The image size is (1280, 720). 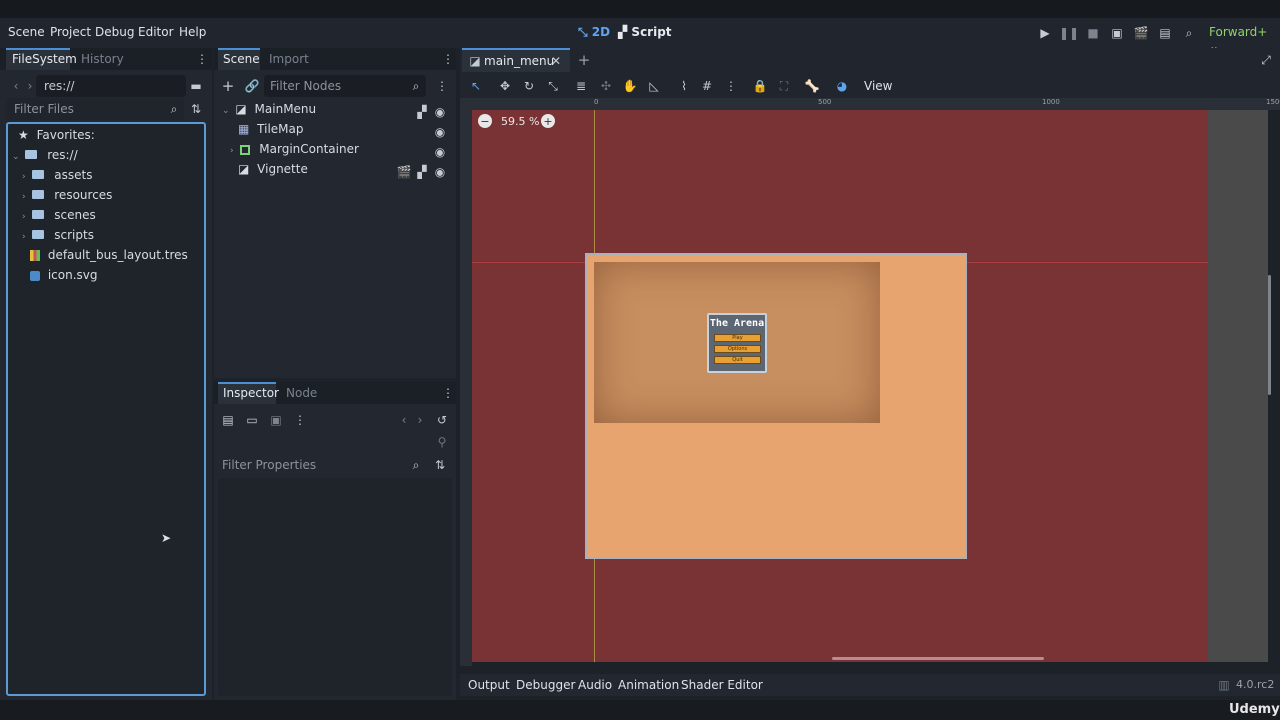 I want to click on menu-project: Project, so click(x=70, y=32).